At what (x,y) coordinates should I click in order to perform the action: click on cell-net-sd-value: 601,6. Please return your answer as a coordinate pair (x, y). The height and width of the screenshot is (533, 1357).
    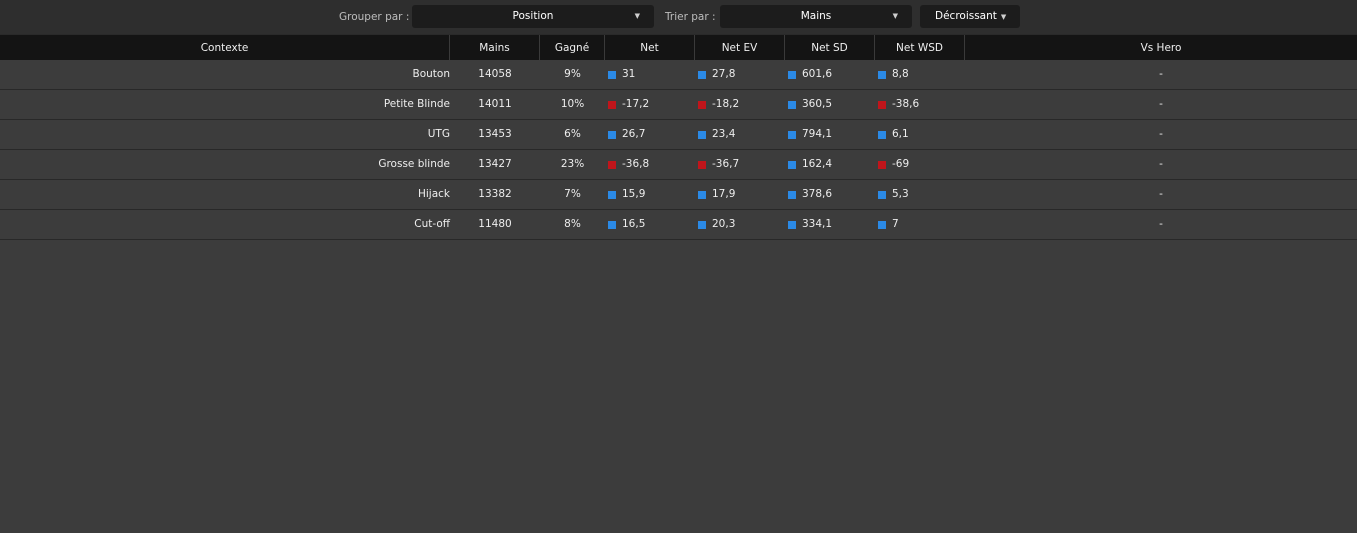
    Looking at the image, I should click on (817, 74).